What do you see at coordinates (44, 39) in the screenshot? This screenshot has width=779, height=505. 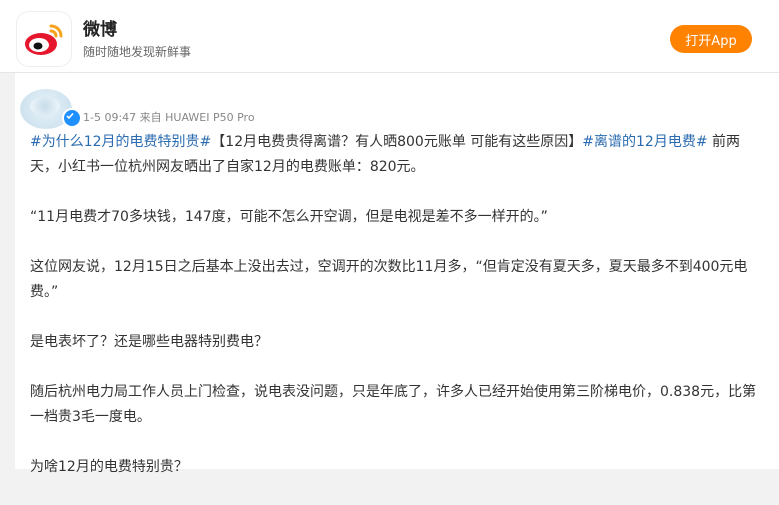 I see `weibo-logo-icon` at bounding box center [44, 39].